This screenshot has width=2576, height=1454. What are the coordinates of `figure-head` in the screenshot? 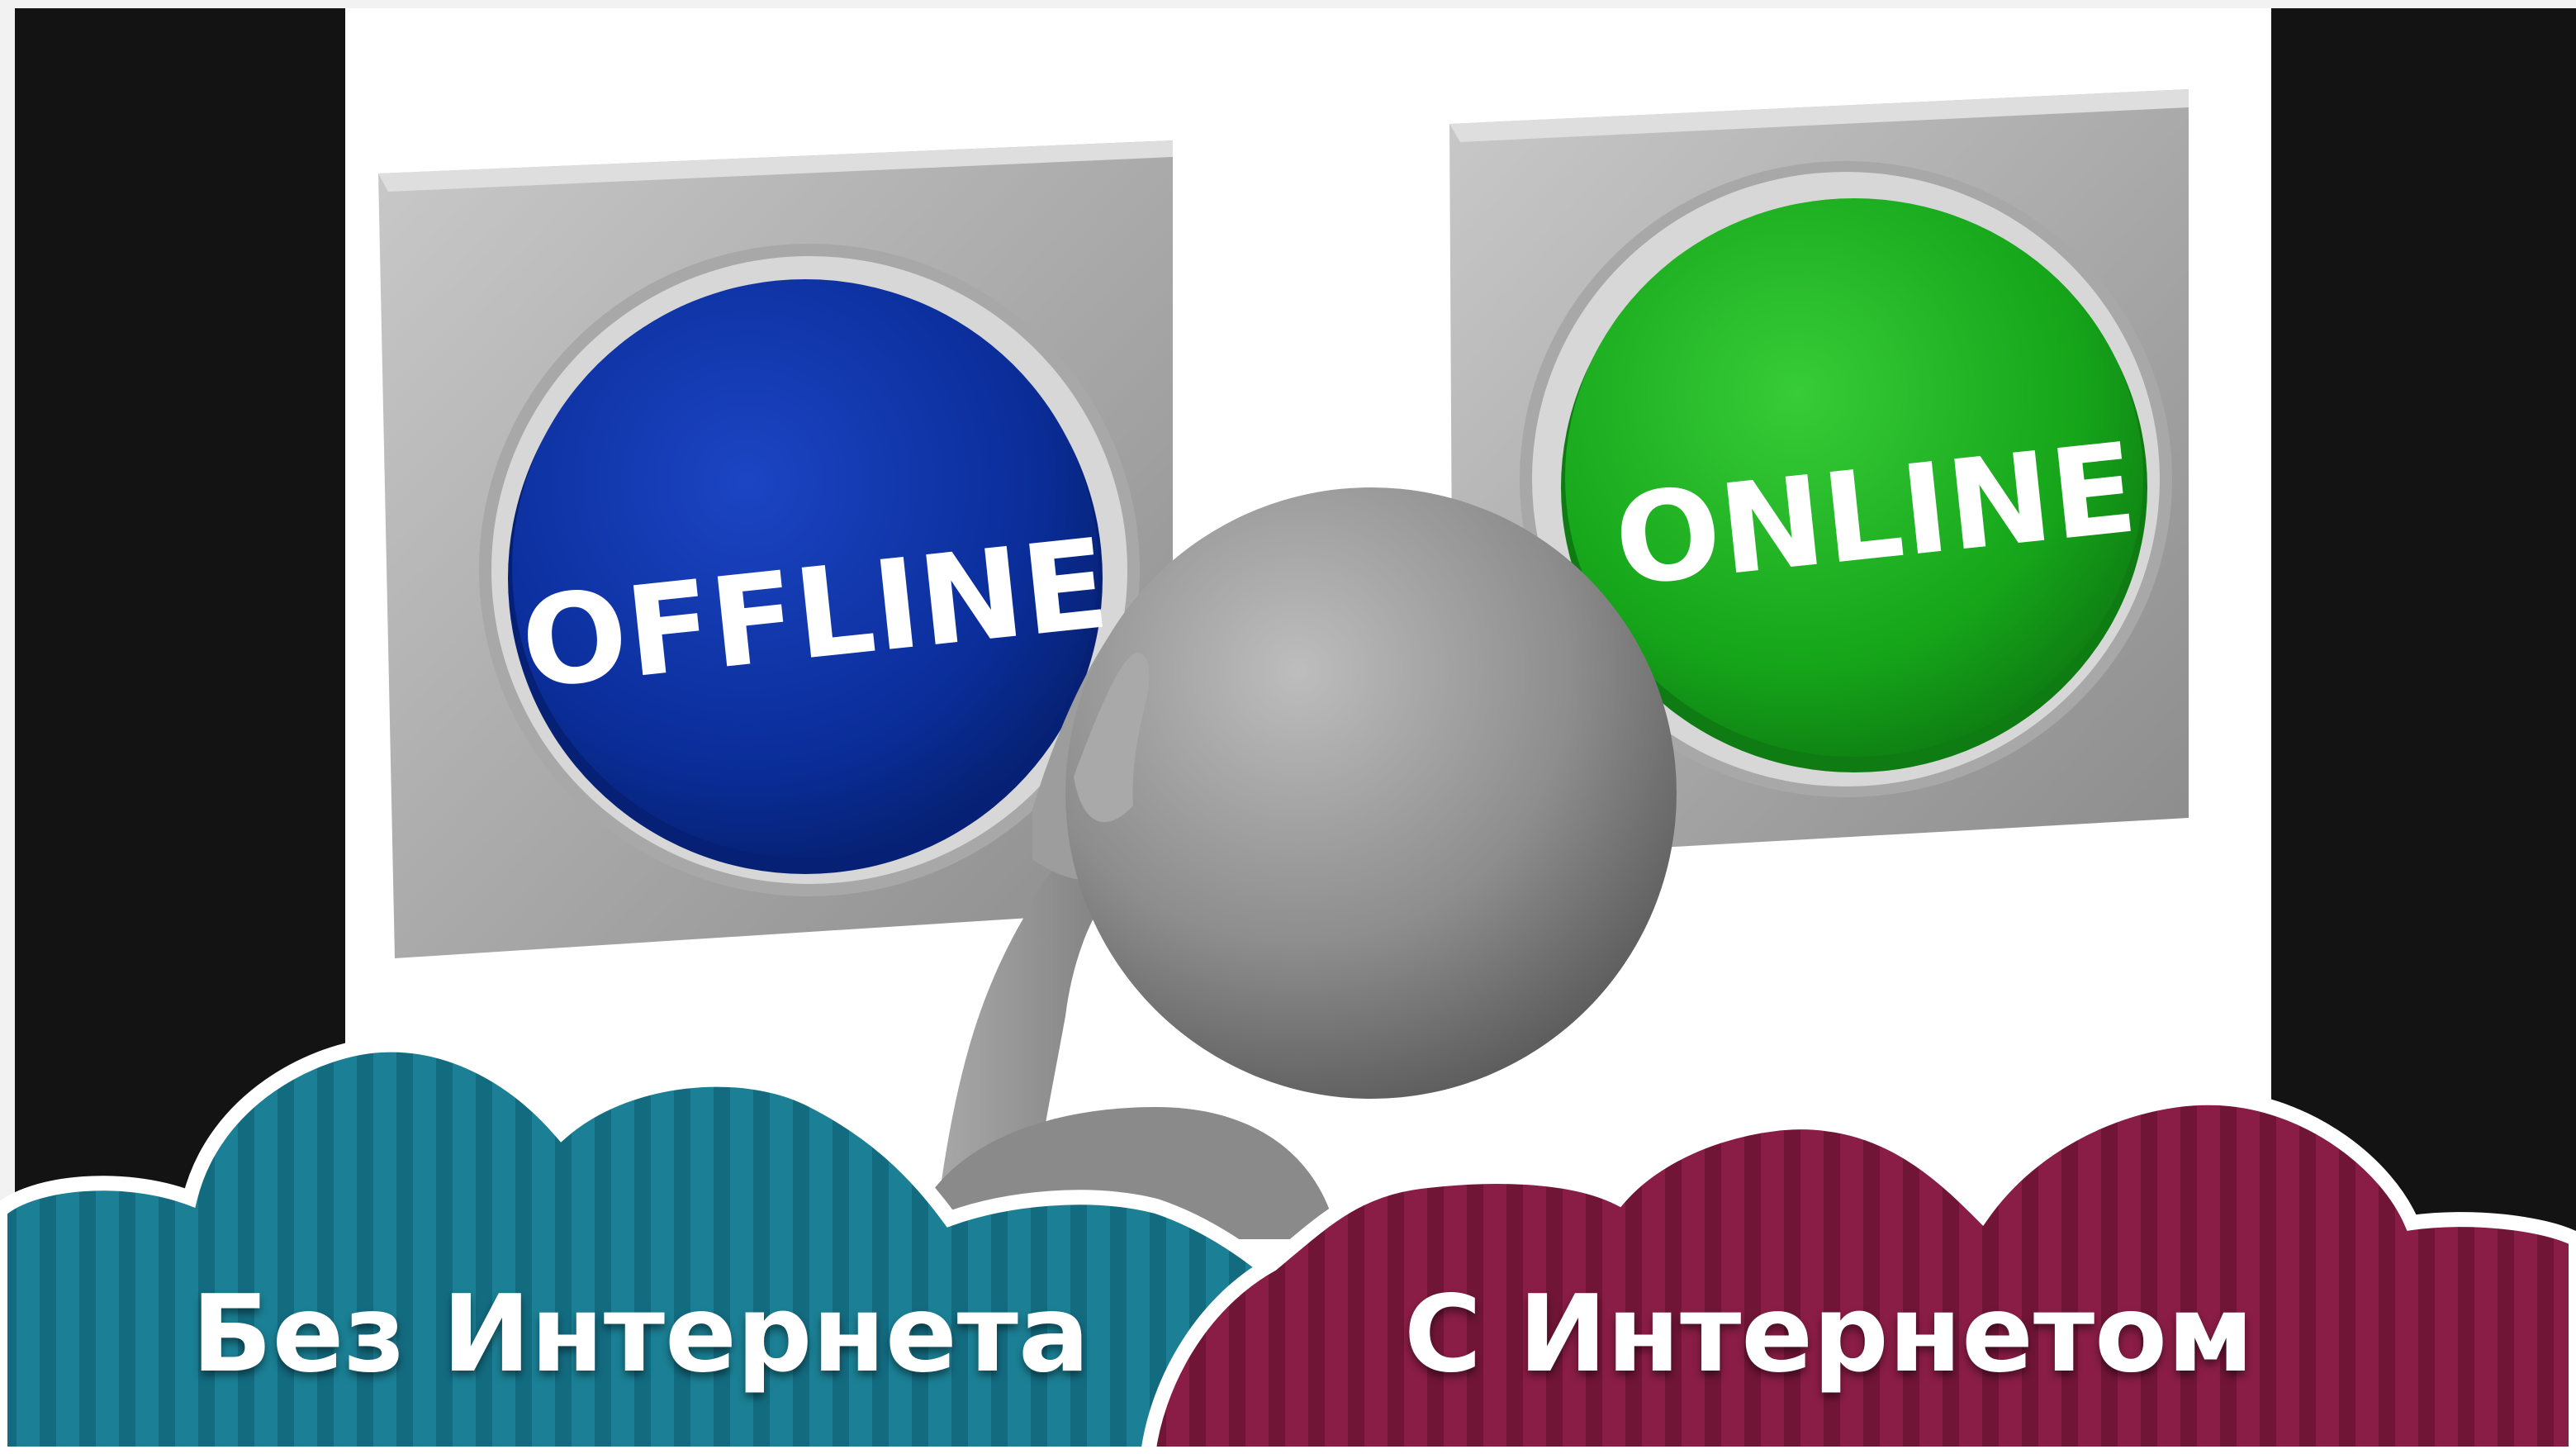 It's located at (1371, 793).